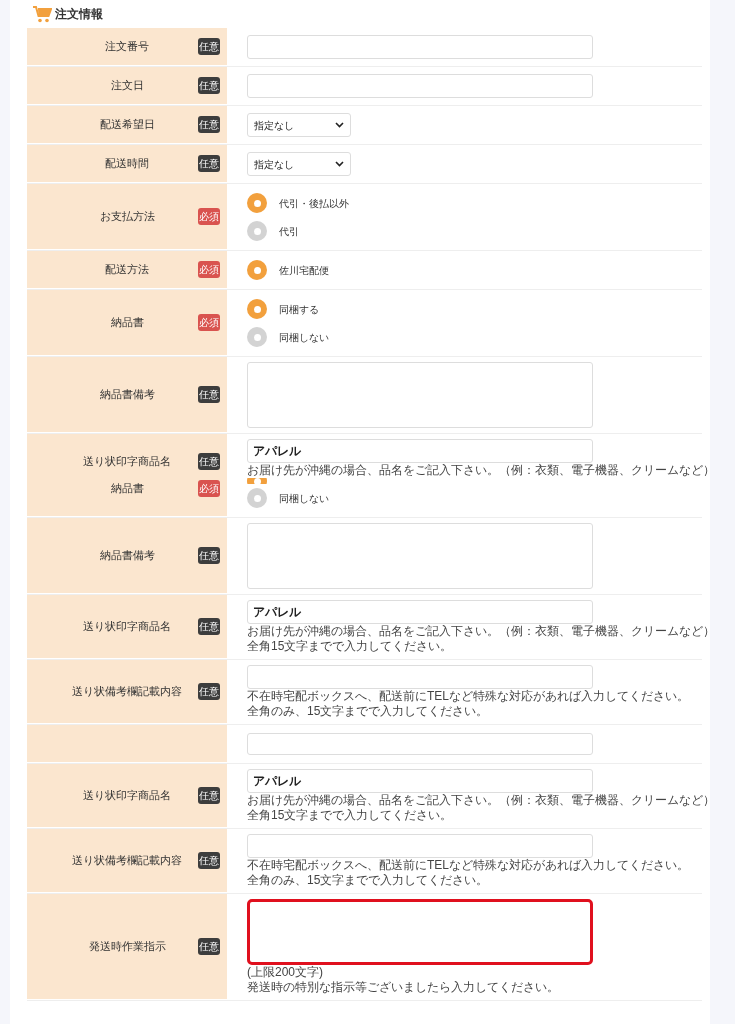 This screenshot has height=1024, width=735. I want to click on cart-icon, so click(42, 14).